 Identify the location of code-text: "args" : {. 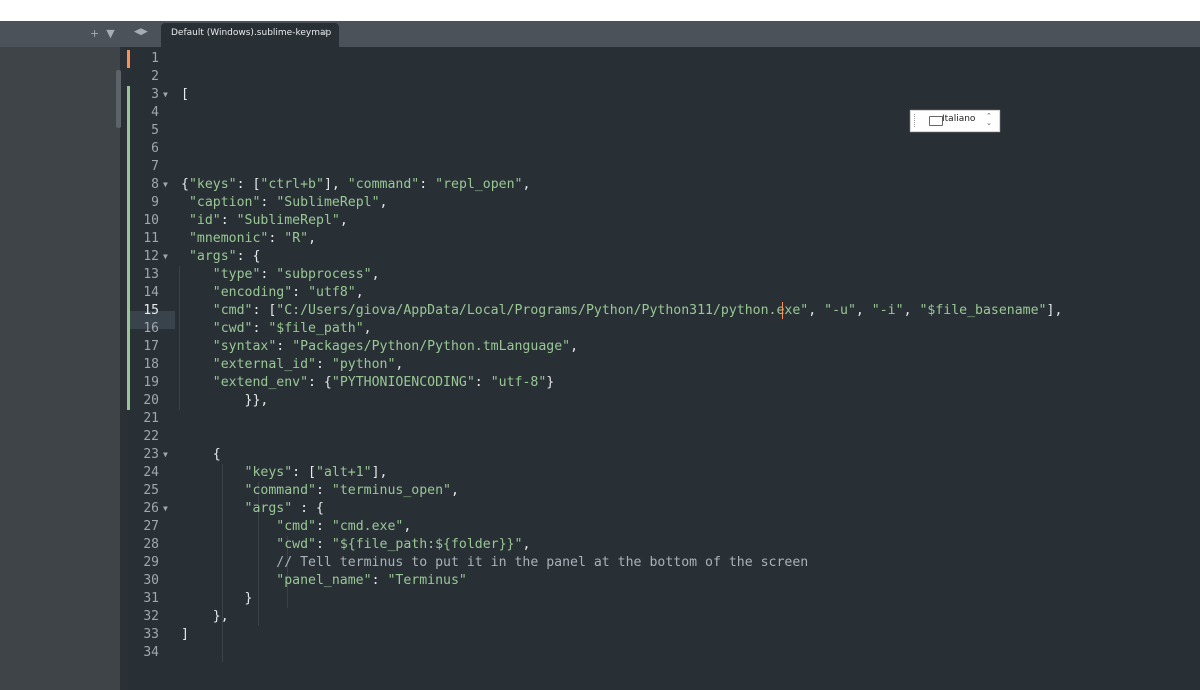
(252, 509).